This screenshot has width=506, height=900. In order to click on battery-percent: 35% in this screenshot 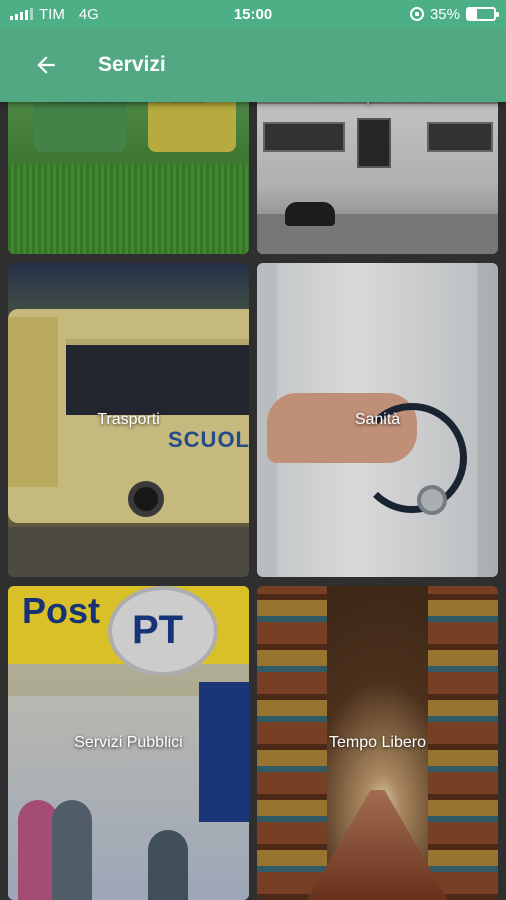, I will do `click(444, 14)`.